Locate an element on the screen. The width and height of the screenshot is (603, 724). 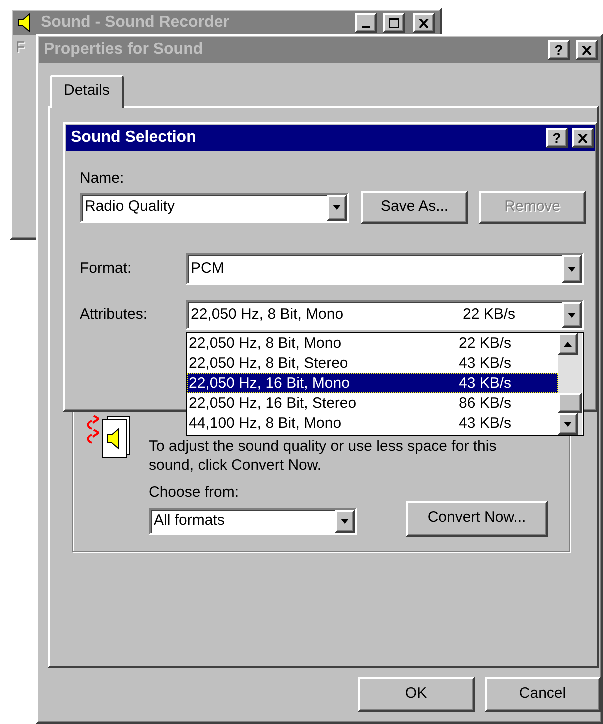
dialog-button: OK is located at coordinates (416, 694).